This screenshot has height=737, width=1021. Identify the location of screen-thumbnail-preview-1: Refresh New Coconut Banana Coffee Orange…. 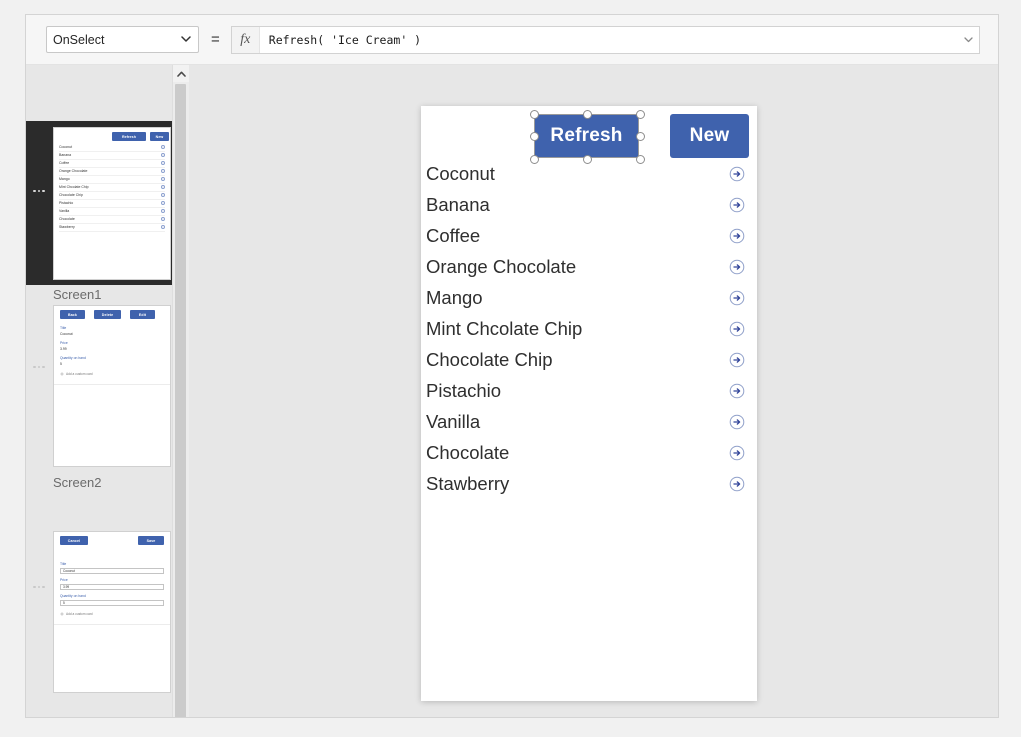
(112, 203).